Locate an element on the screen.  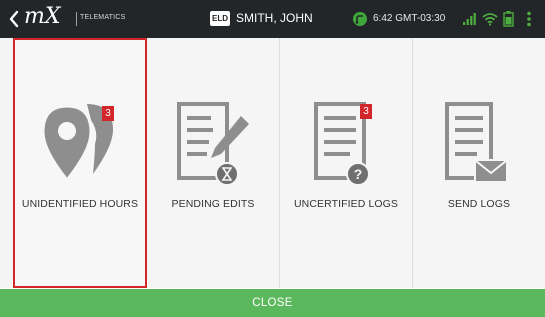
uncertified-logs-count-badge: 3 is located at coordinates (366, 111).